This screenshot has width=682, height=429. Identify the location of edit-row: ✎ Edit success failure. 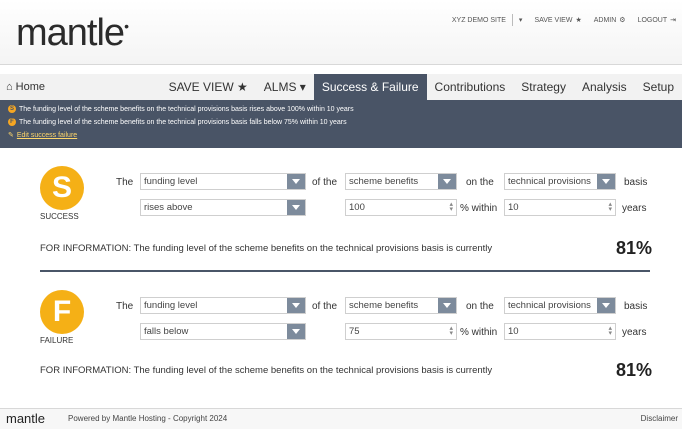
(42, 135).